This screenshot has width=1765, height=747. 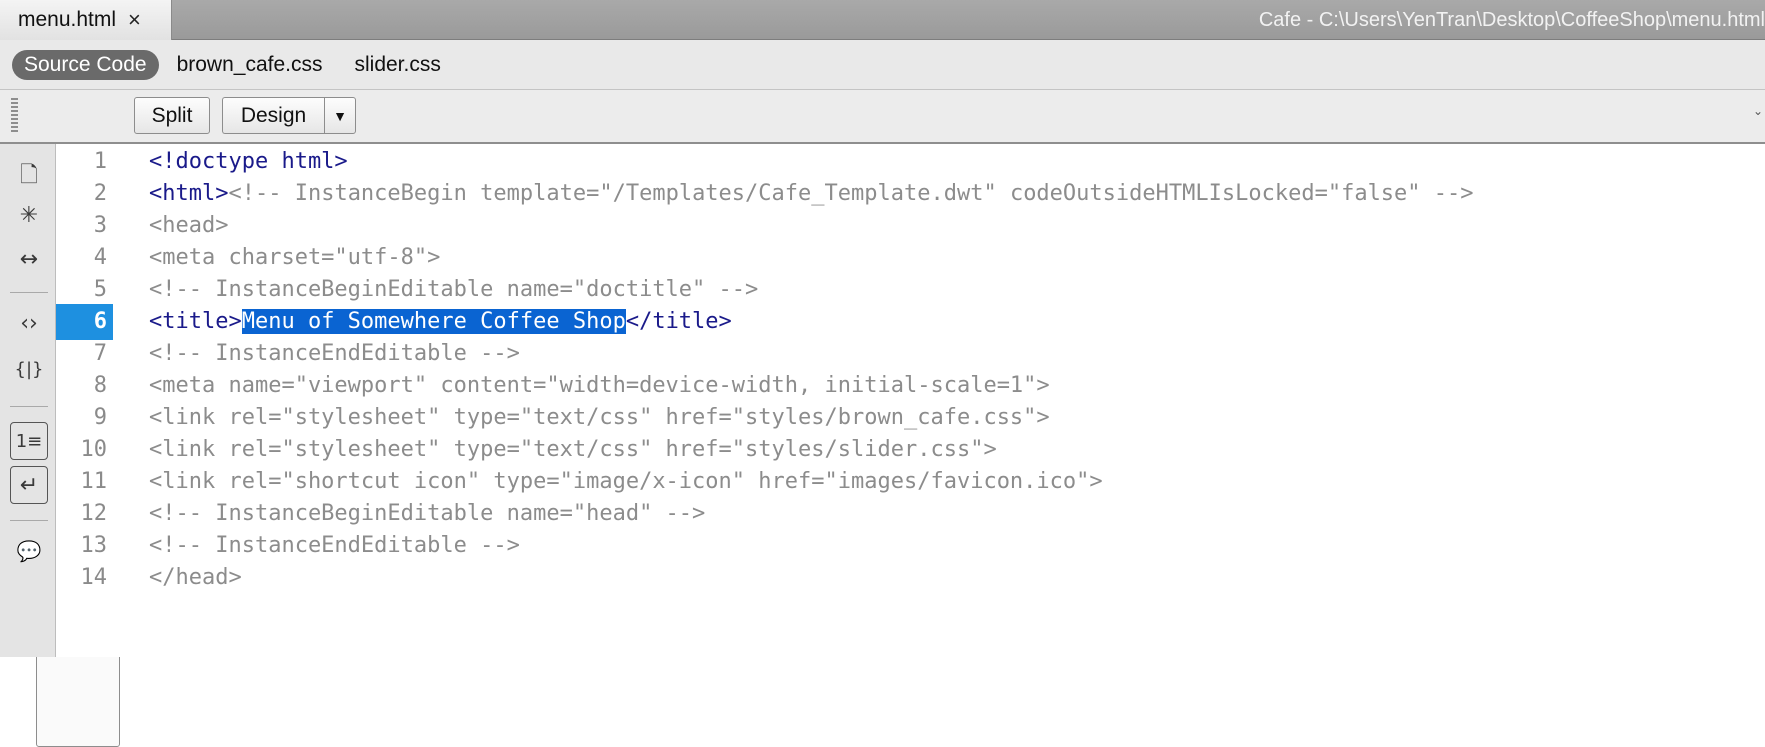 I want to click on line-number: 13, so click(x=94, y=545).